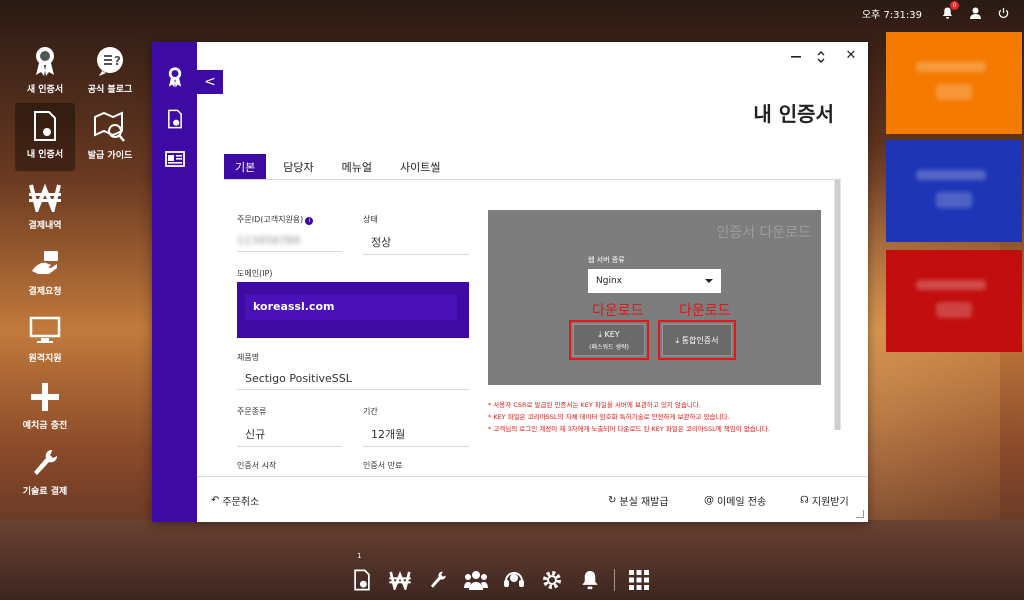  I want to click on desktop-label: 공식 블로그, so click(110, 90).